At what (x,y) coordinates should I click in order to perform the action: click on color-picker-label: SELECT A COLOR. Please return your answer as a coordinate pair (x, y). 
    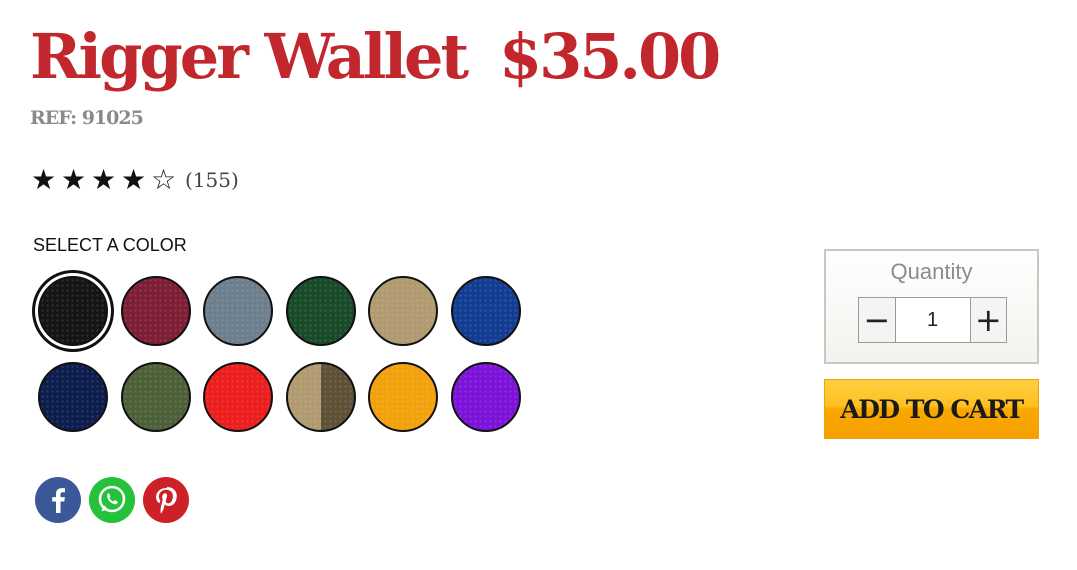
    Looking at the image, I should click on (110, 245).